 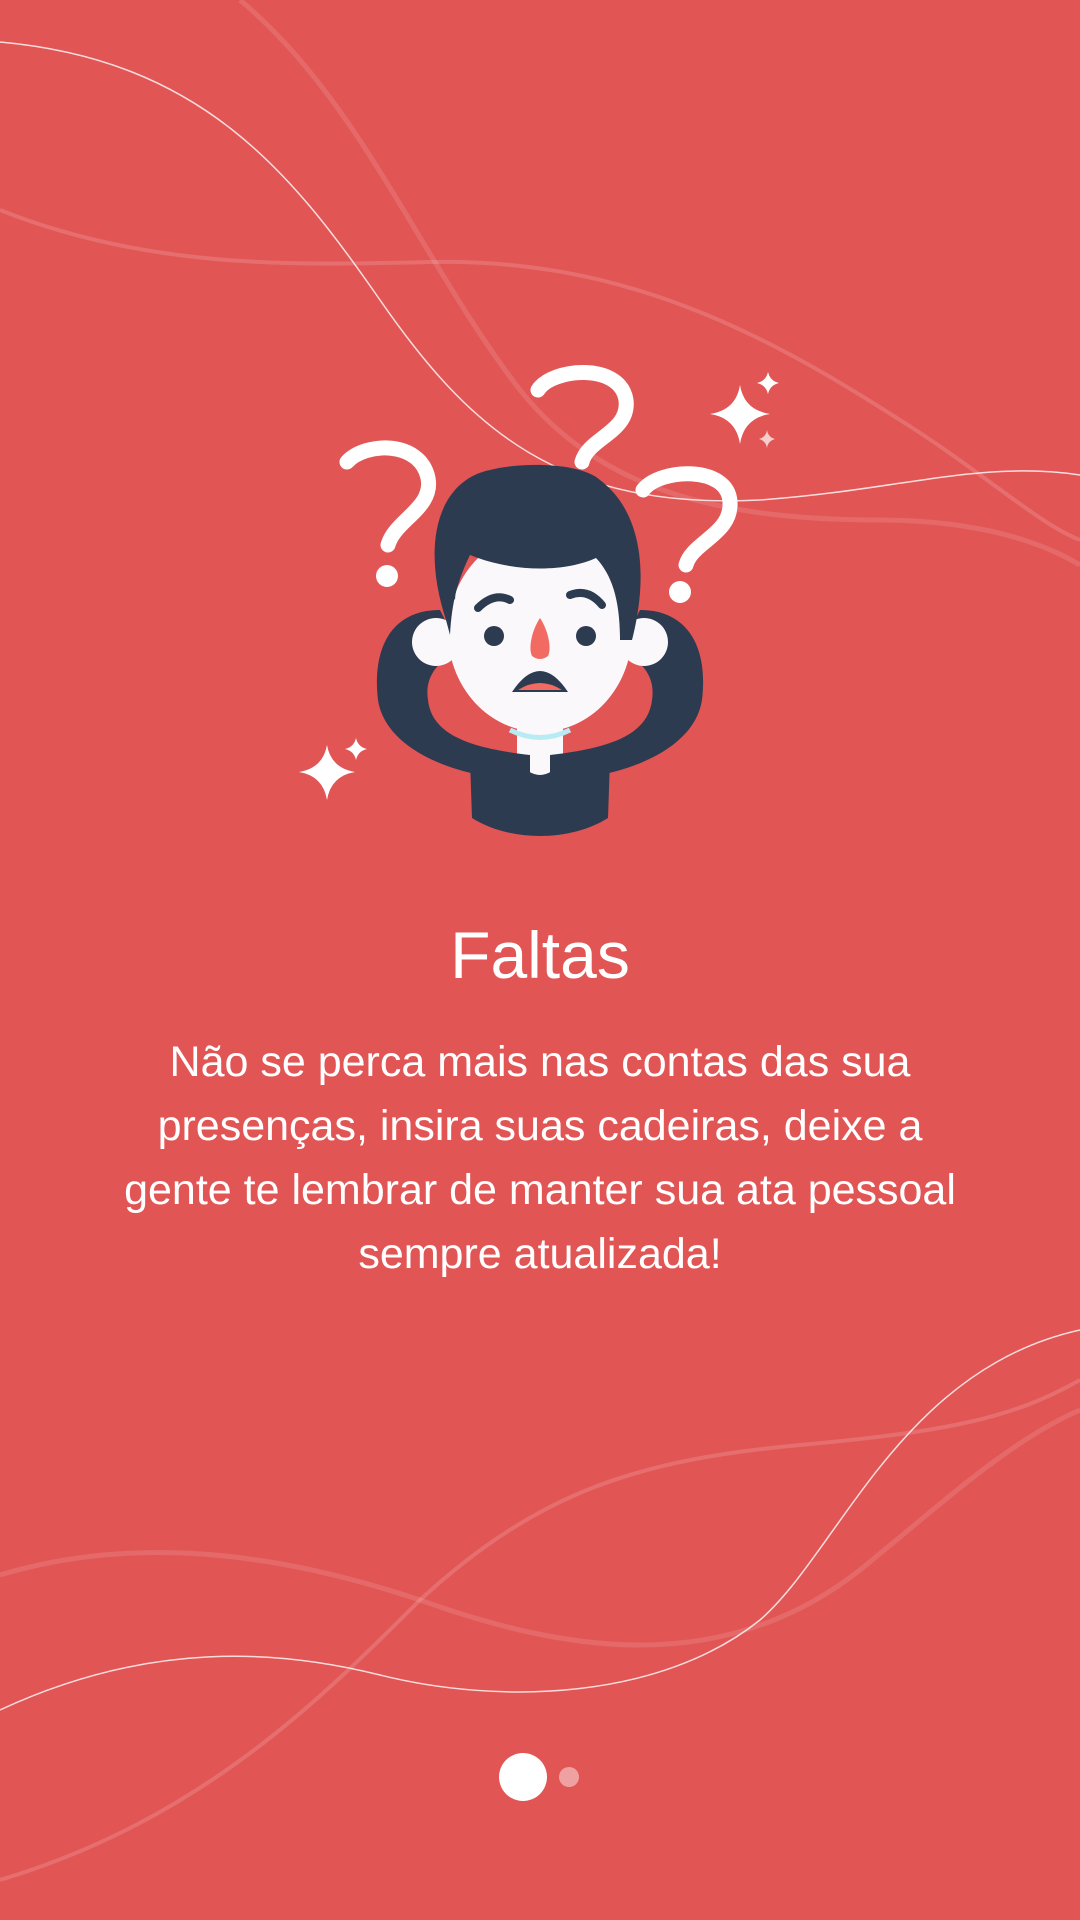 What do you see at coordinates (523, 1777) in the screenshot?
I see `page-indicator-dot-active` at bounding box center [523, 1777].